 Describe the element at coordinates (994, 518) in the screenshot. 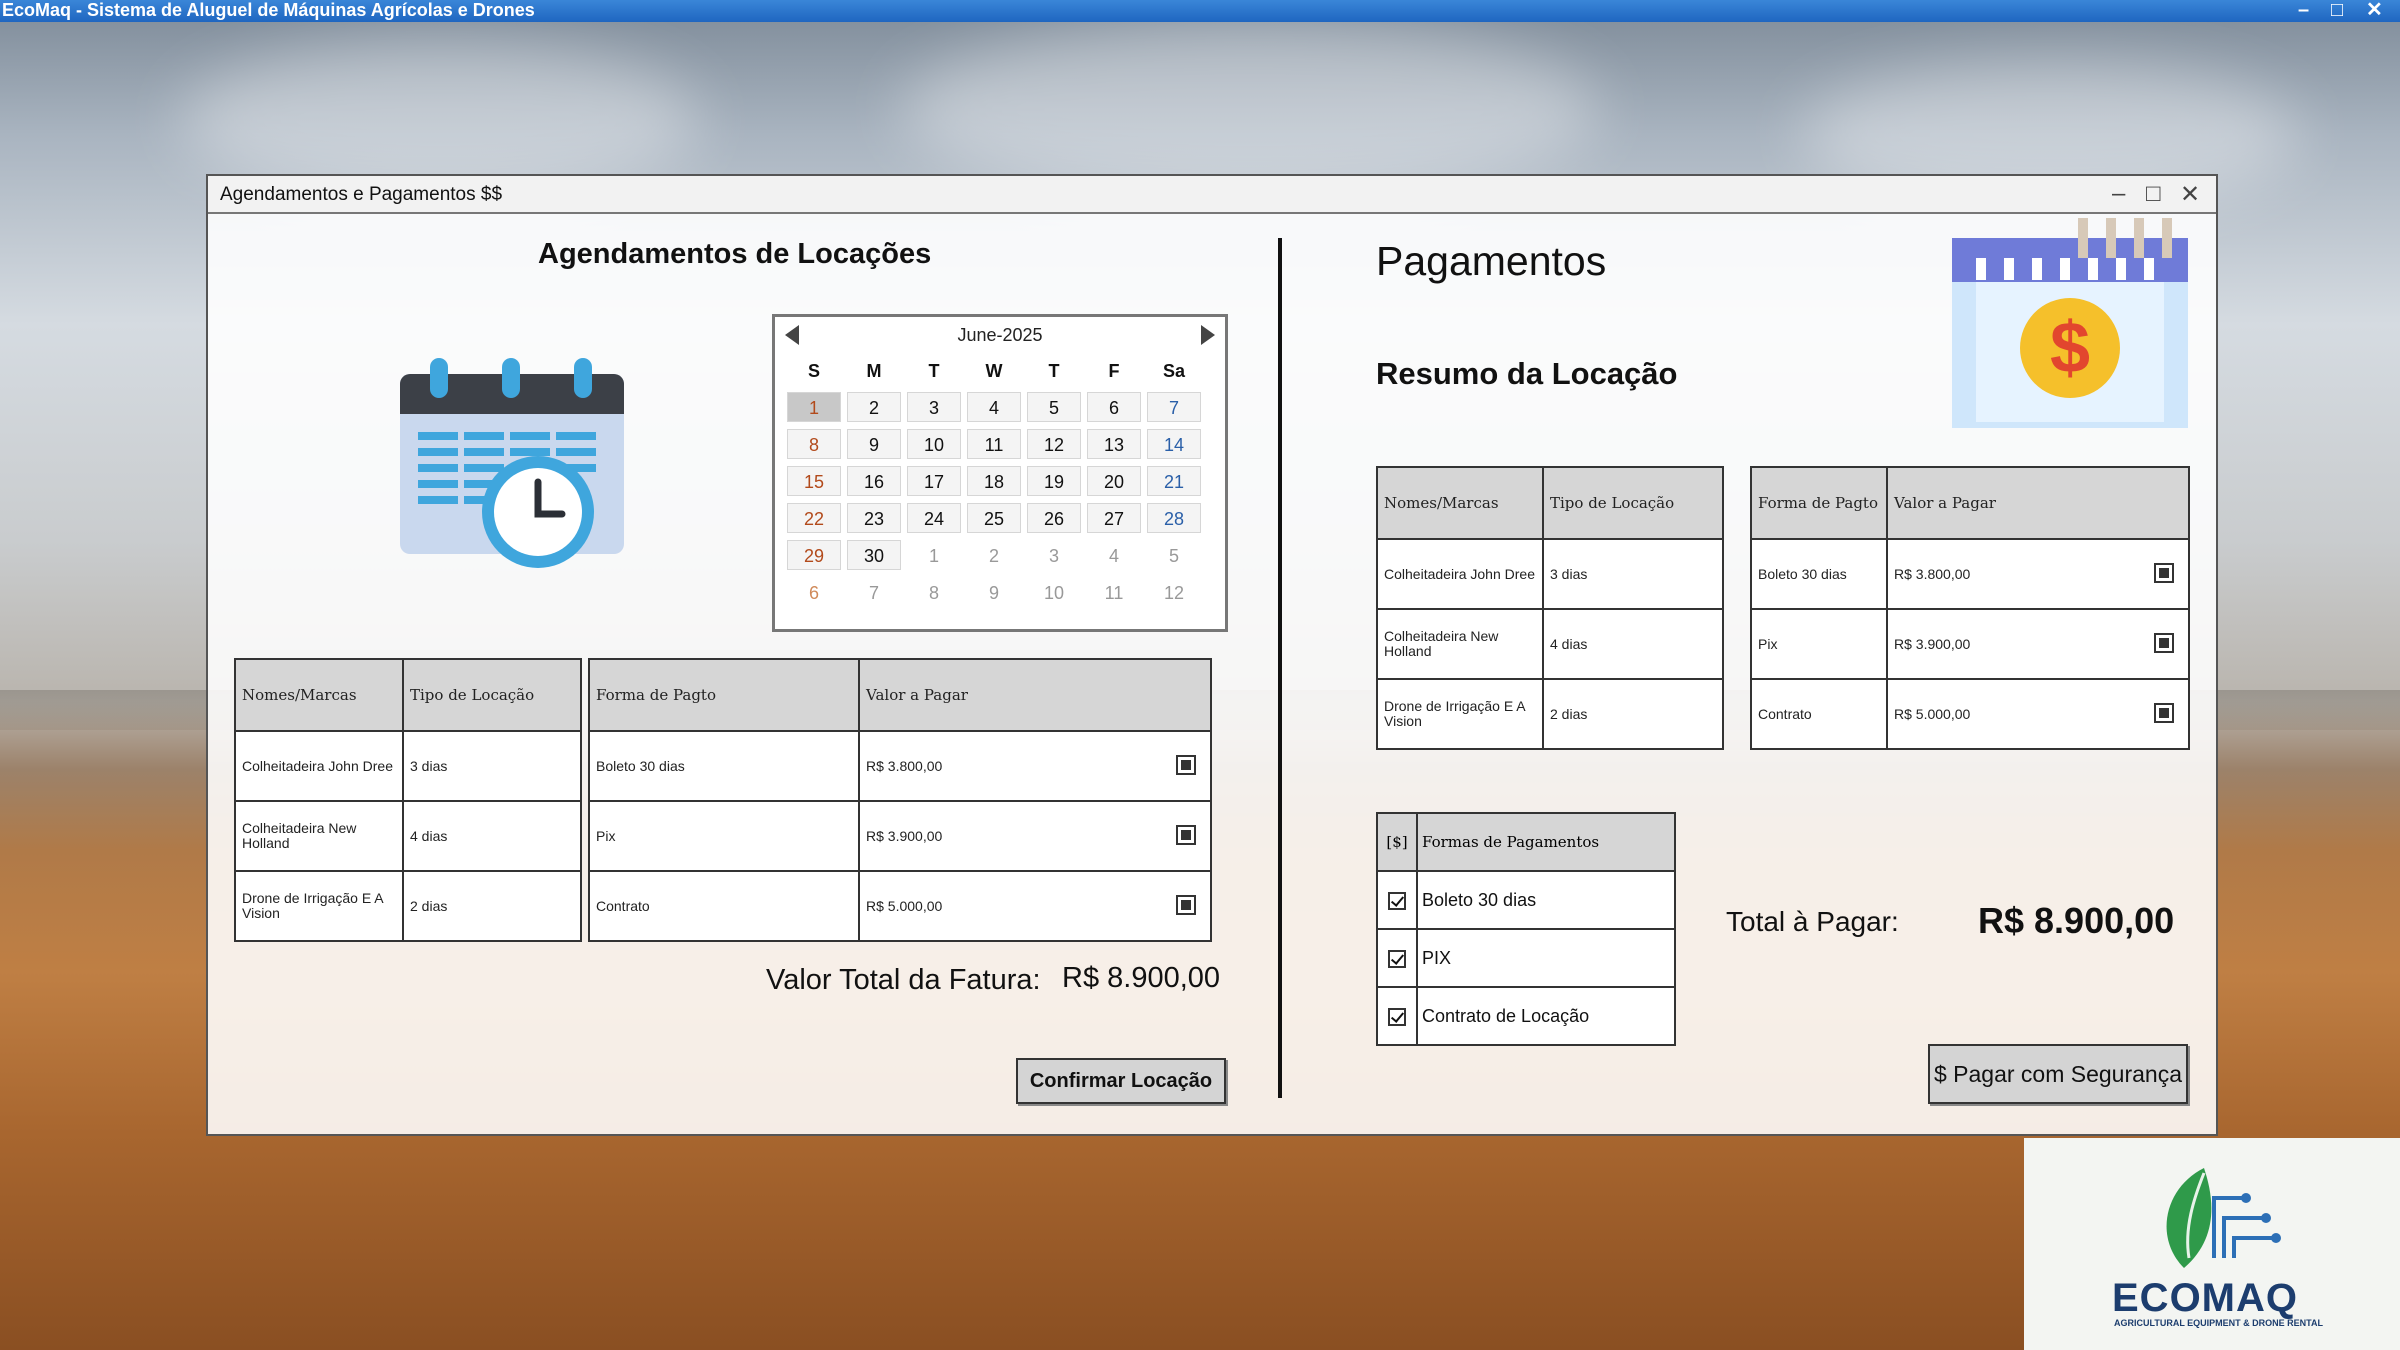

I see `calendar-day: 25` at that location.